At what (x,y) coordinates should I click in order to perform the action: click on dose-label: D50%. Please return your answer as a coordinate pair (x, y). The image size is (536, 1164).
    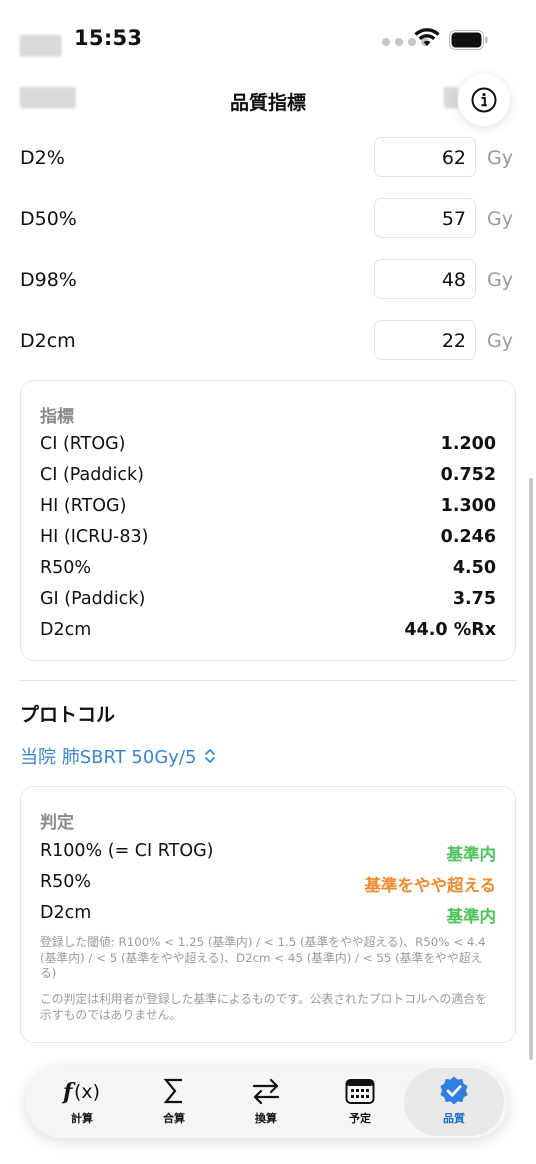
    Looking at the image, I should click on (48, 219).